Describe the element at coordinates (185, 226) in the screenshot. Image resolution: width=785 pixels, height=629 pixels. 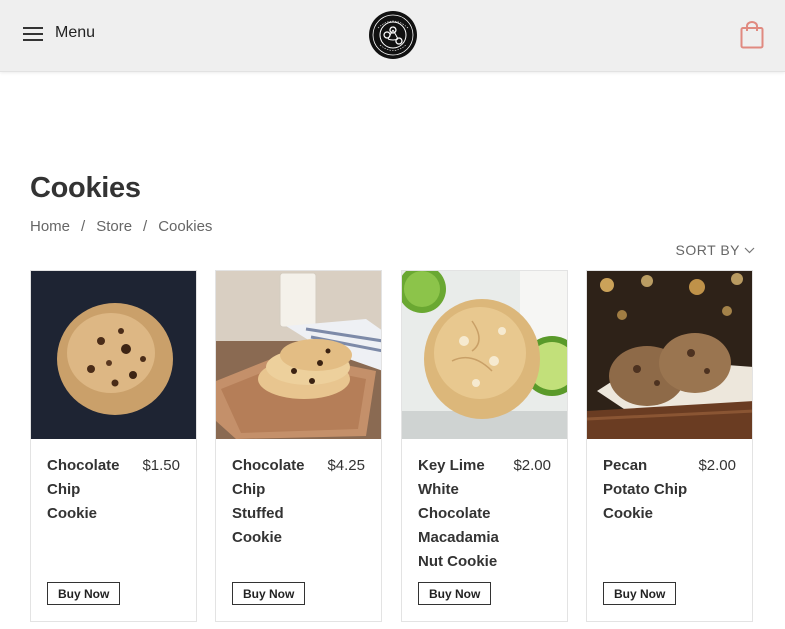
I see `breadcrumb-cookies: Cookies` at that location.